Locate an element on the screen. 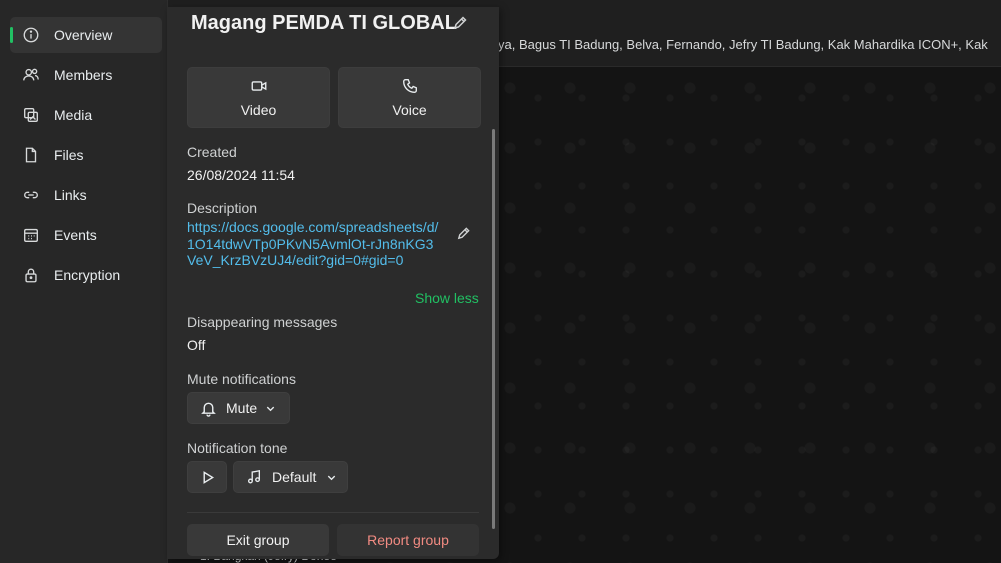  music-note-icon is located at coordinates (254, 477).